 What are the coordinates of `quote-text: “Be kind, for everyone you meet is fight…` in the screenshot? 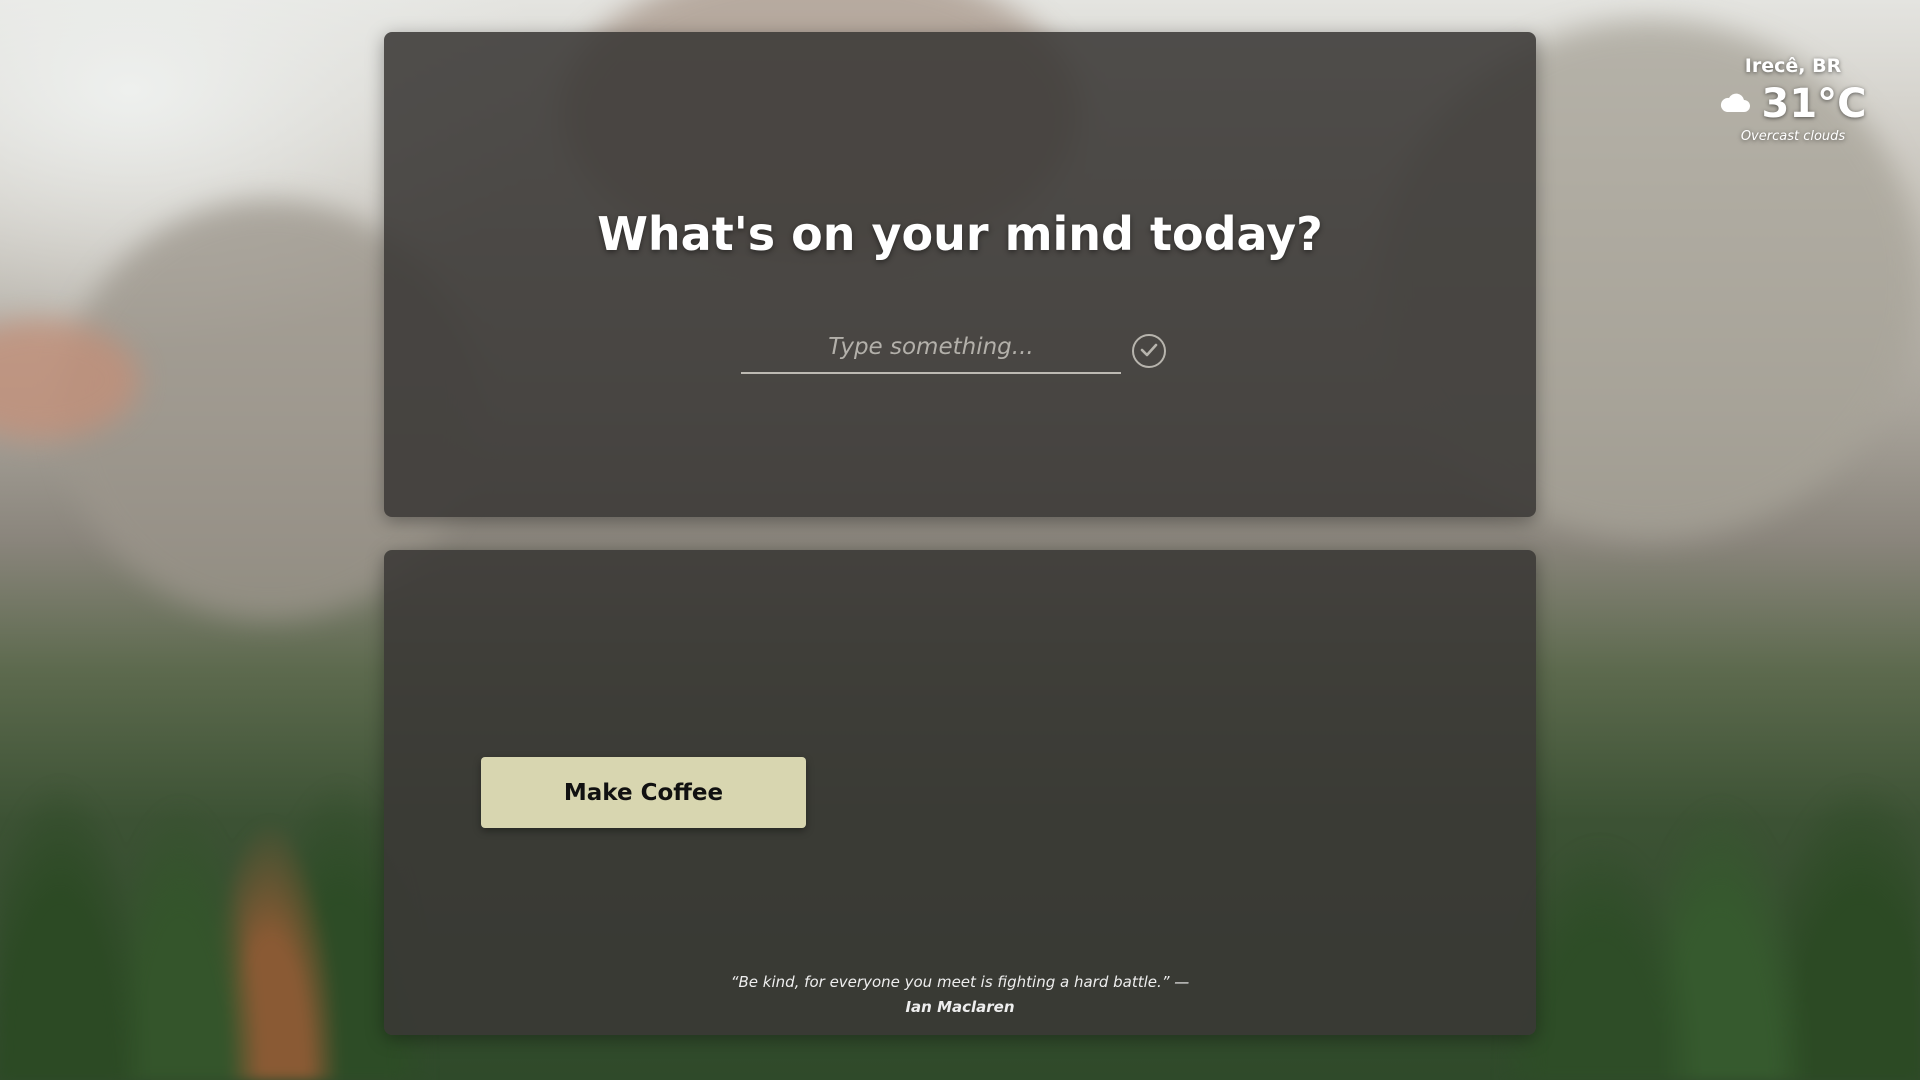 It's located at (960, 982).